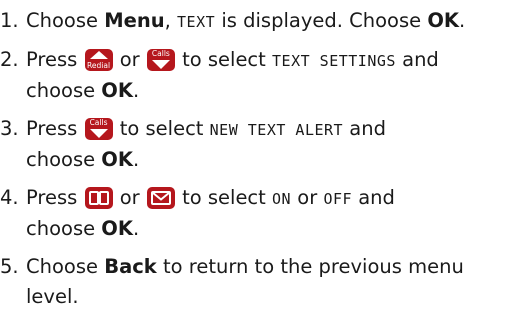 The image size is (505, 320). What do you see at coordinates (98, 60) in the screenshot?
I see `up-arrow-redial-key-icon: Redial` at bounding box center [98, 60].